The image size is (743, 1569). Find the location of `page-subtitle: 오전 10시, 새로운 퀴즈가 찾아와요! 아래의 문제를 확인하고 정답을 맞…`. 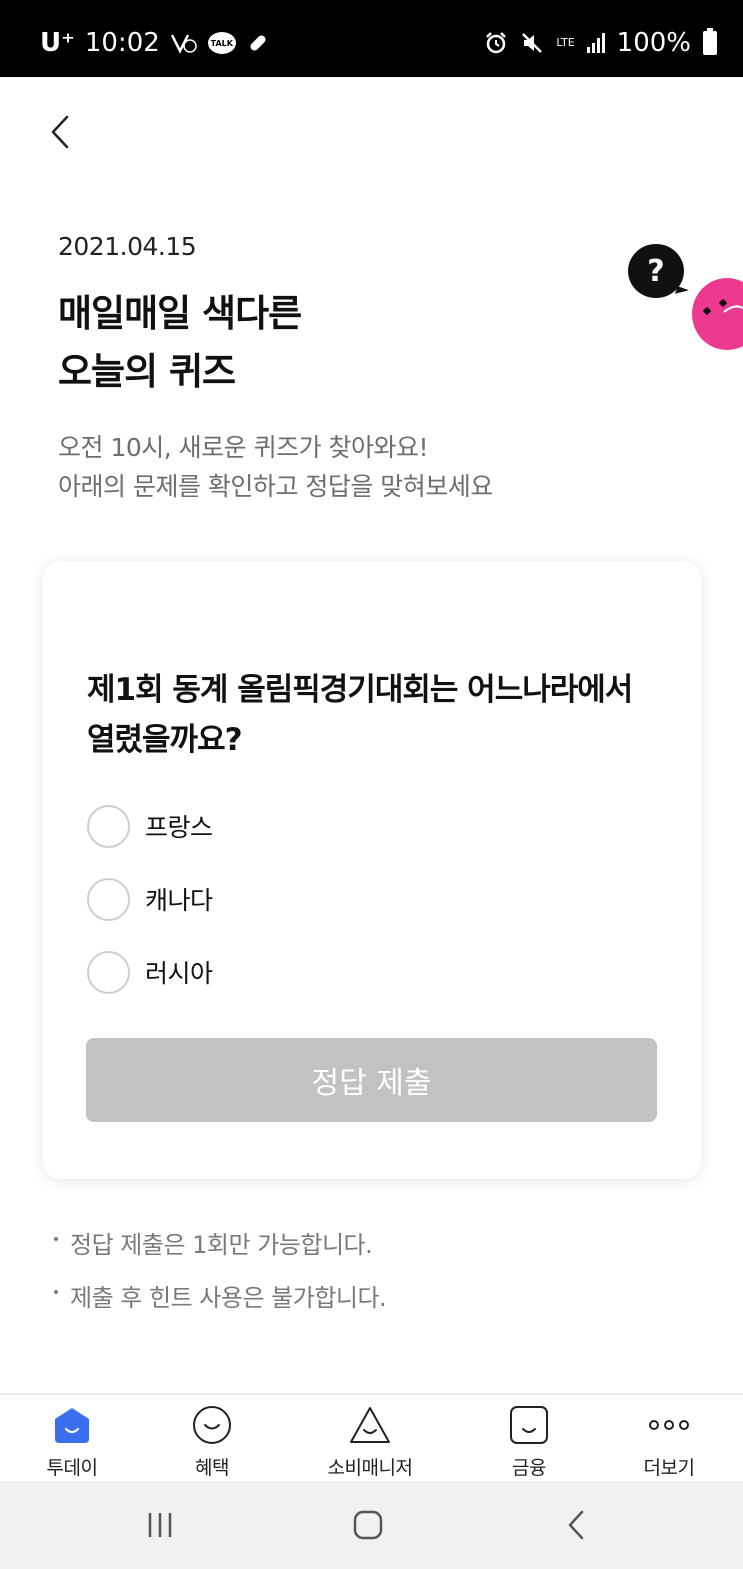

page-subtitle: 오전 10시, 새로운 퀴즈가 찾아와요! 아래의 문제를 확인하고 정답을 맞… is located at coordinates (275, 467).